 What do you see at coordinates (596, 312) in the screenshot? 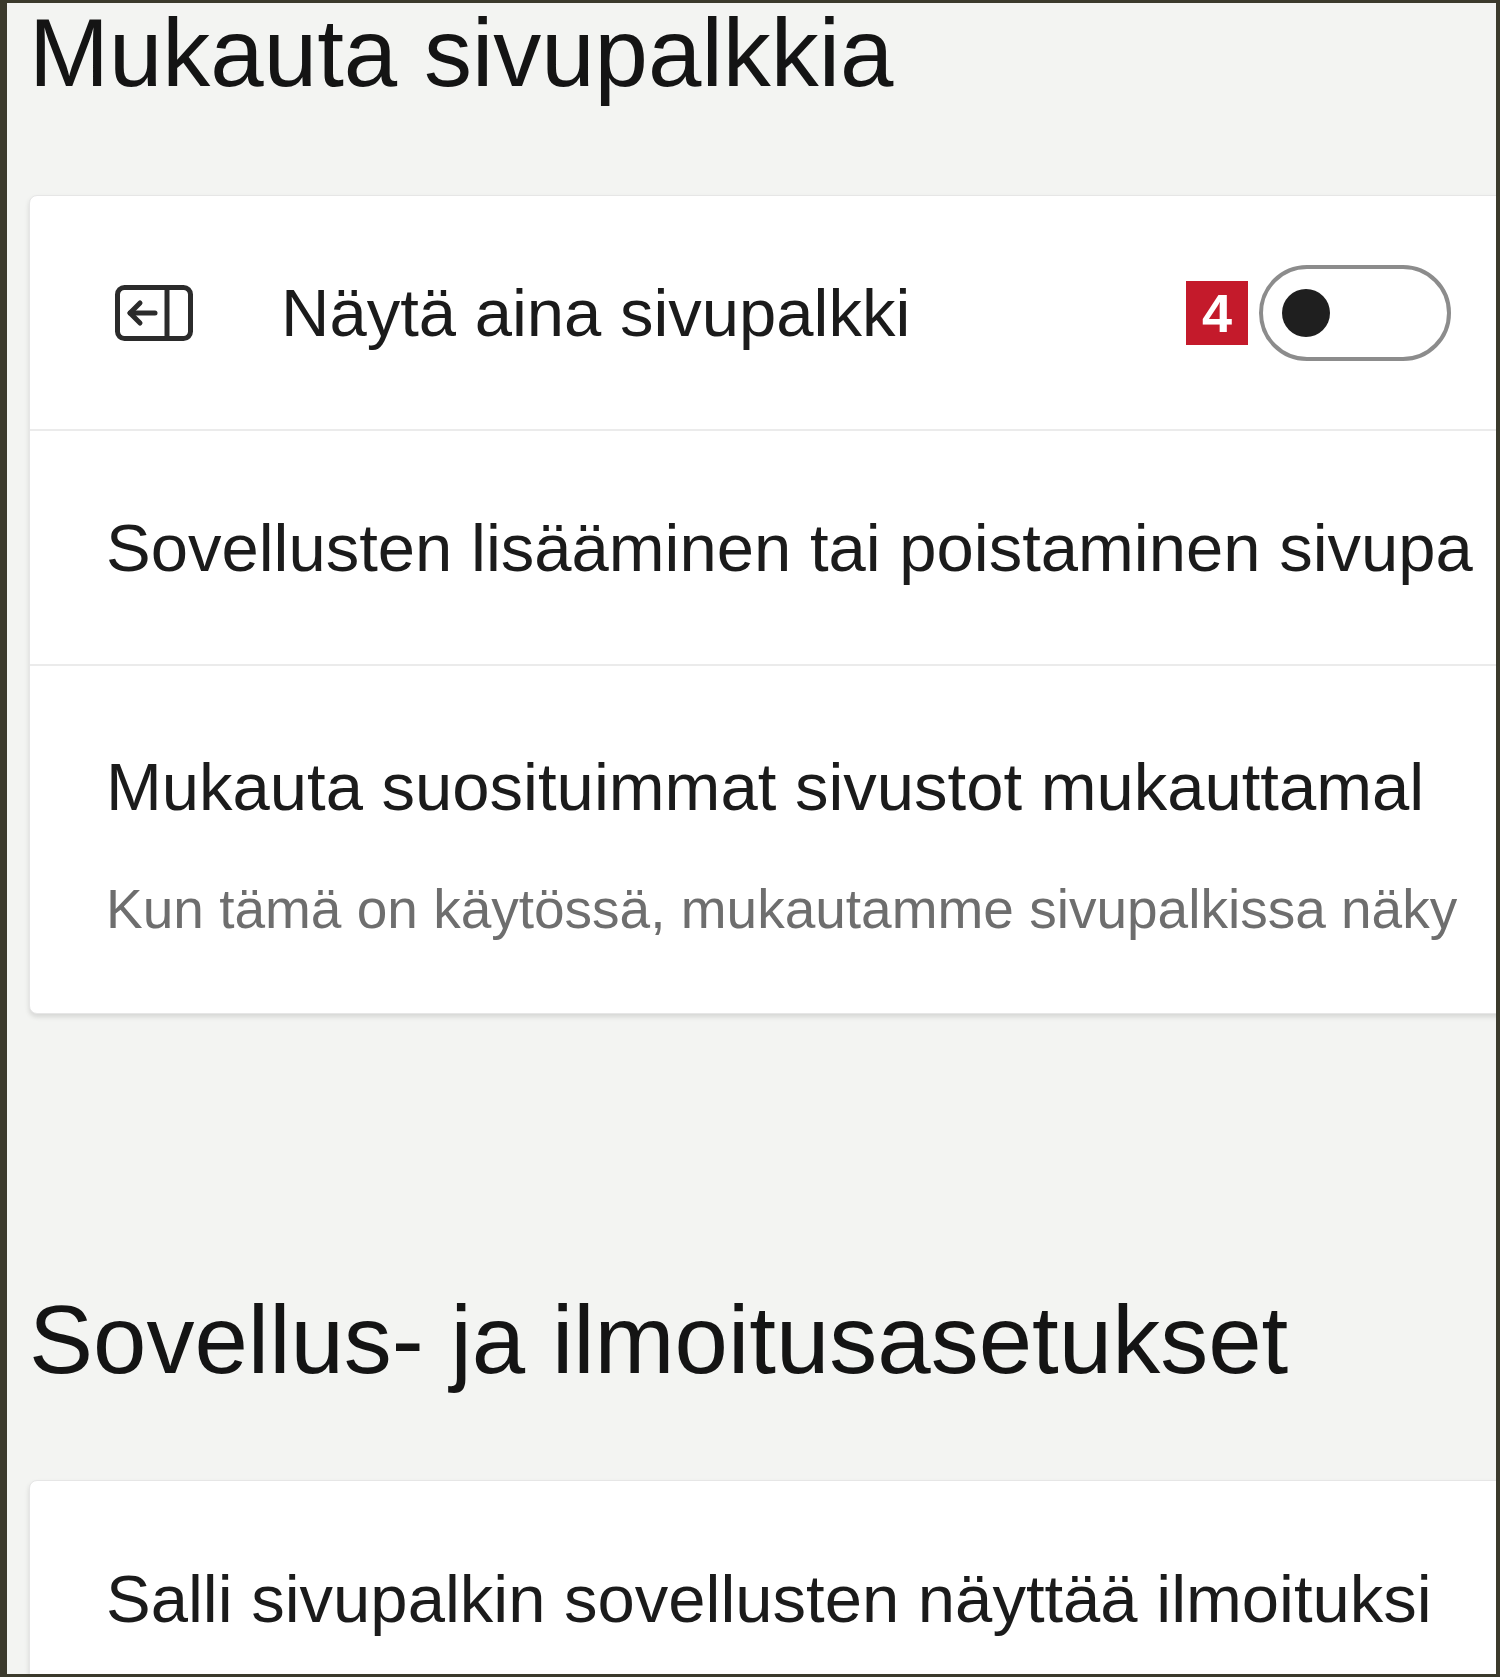
I see `setting-label: Näytä aina sivupalkki` at bounding box center [596, 312].